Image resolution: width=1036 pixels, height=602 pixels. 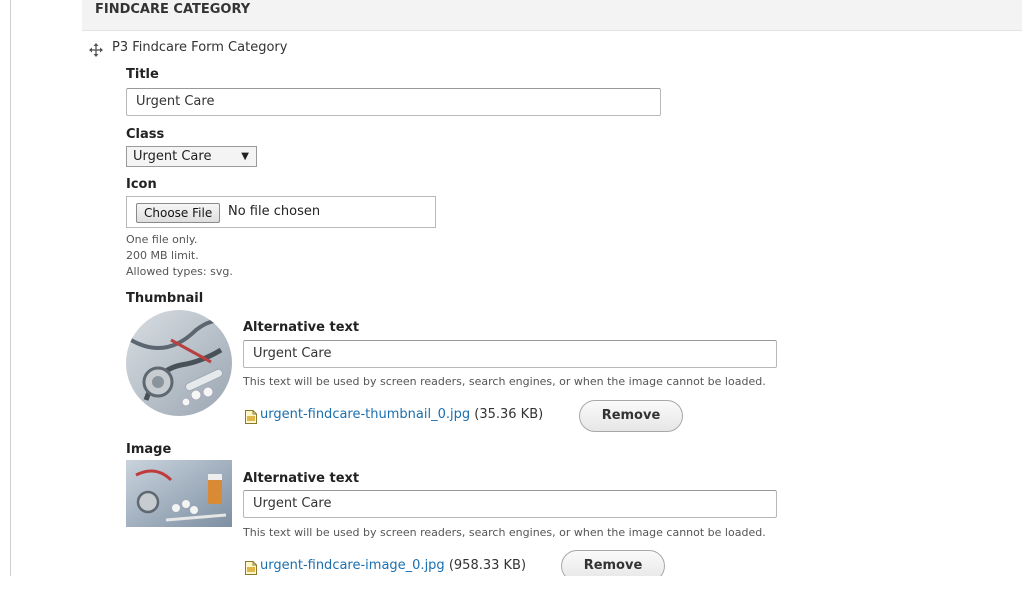 What do you see at coordinates (245, 156) in the screenshot?
I see `dropdown-arrow-icon: ▼` at bounding box center [245, 156].